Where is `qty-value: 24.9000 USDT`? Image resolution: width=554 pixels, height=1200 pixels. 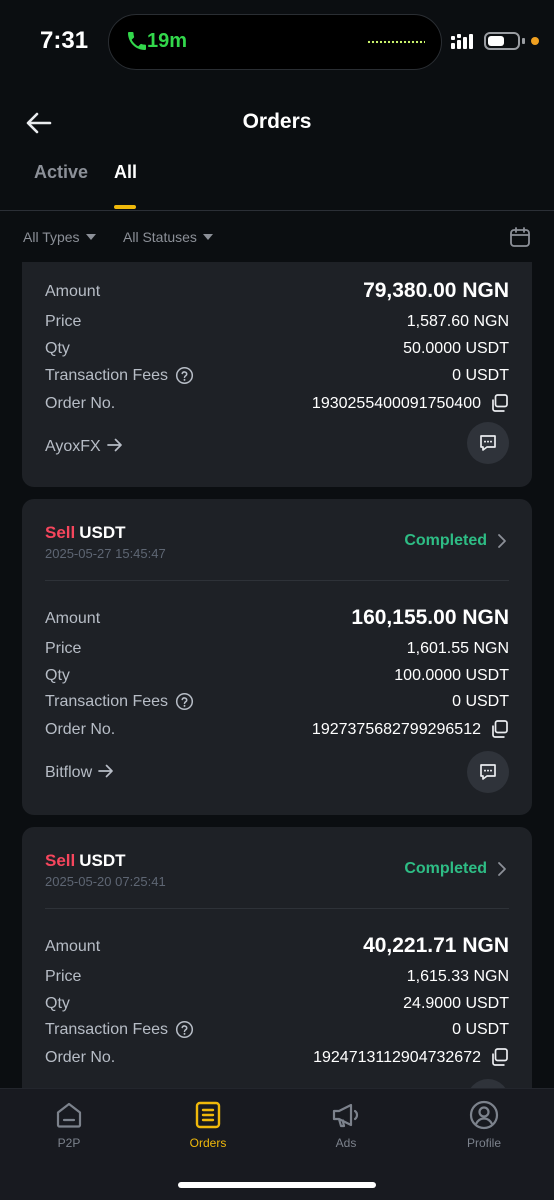 qty-value: 24.9000 USDT is located at coordinates (456, 1003).